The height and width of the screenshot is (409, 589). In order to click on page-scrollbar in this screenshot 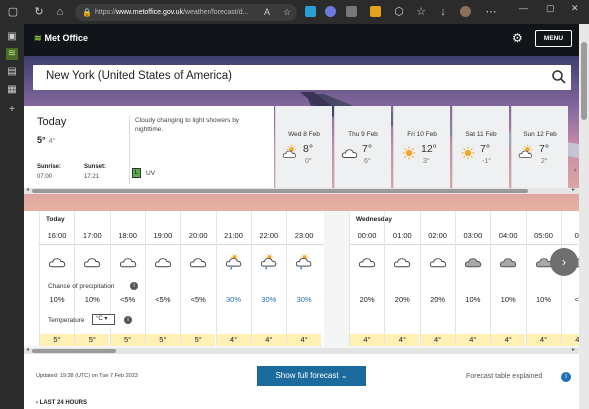, I will do `click(584, 216)`.